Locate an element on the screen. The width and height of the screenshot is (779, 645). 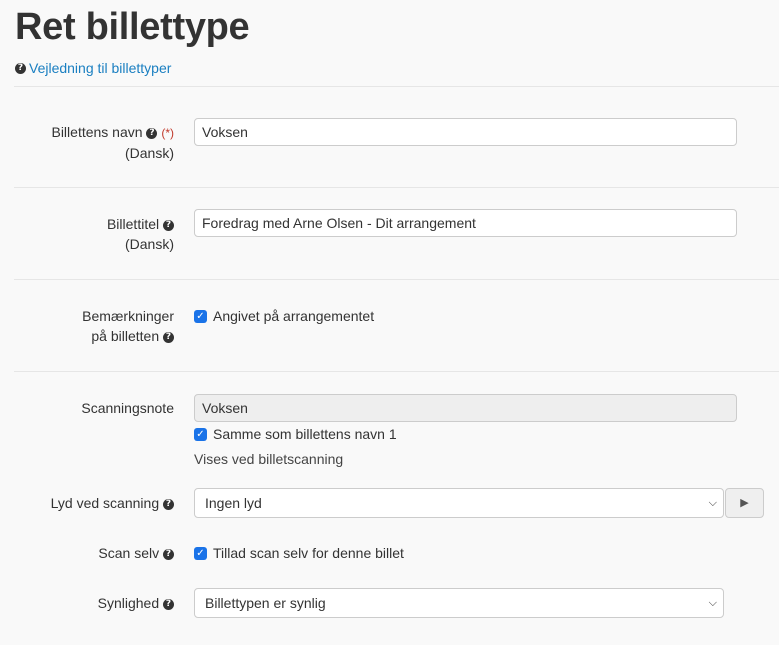
name-label: Billettens navn ? (*) (Dansk) is located at coordinates (112, 142).